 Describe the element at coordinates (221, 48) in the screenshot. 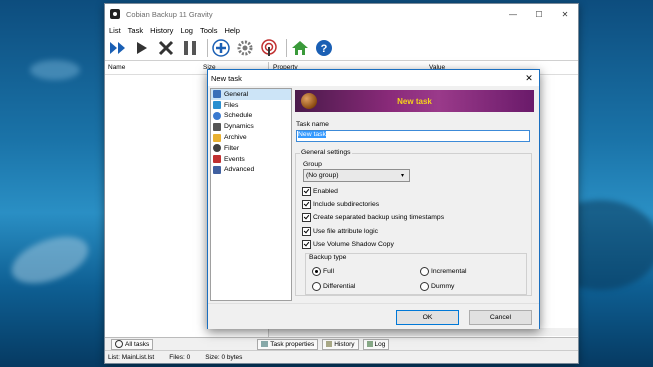

I see `add-task-icon` at that location.